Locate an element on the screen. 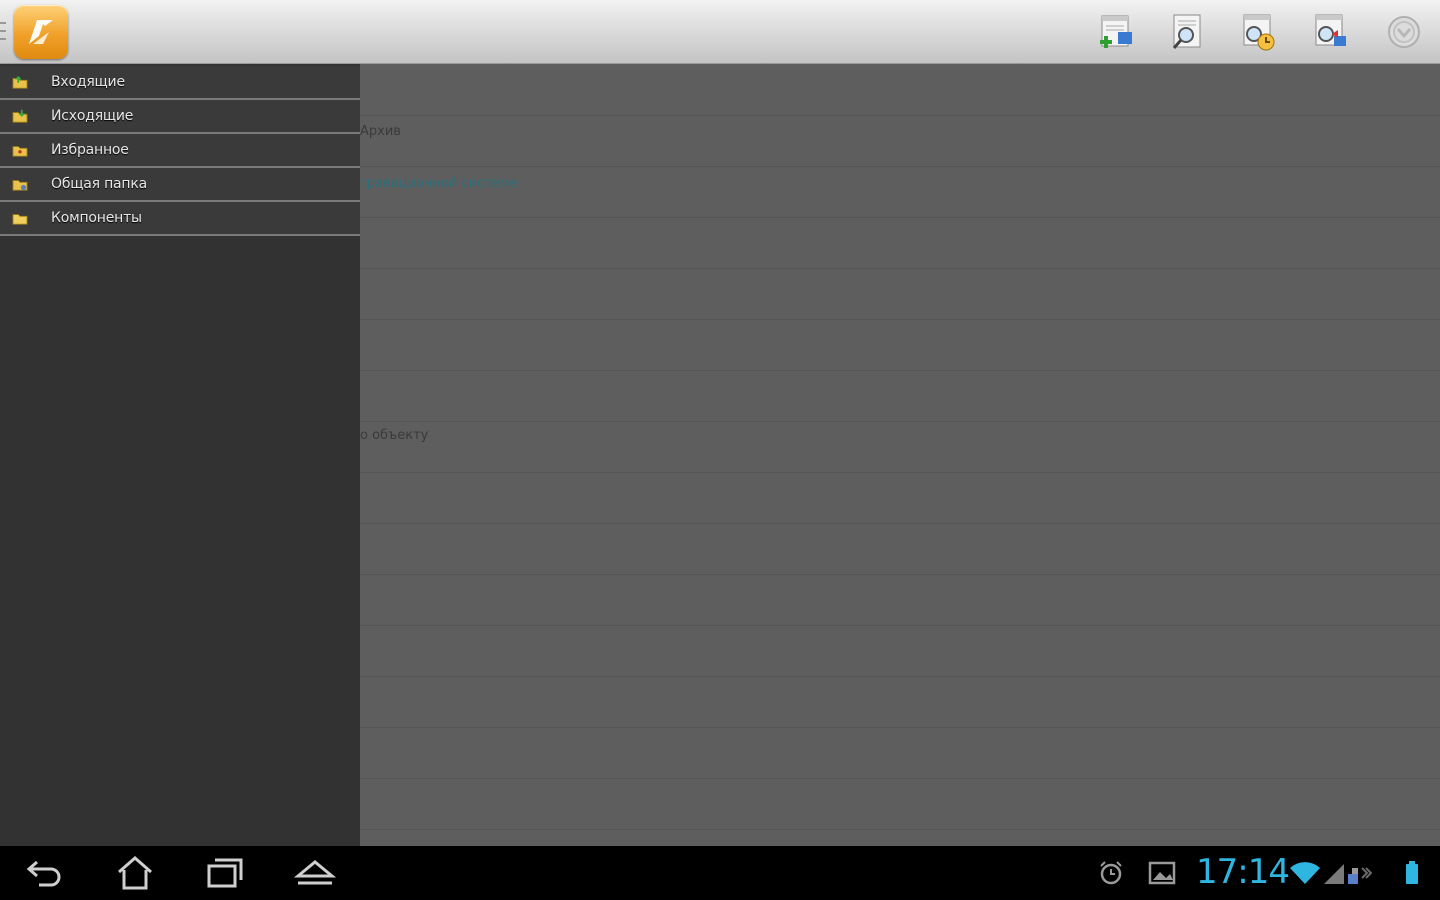 The image size is (1440, 900). alarm-icon is located at coordinates (1111, 873).